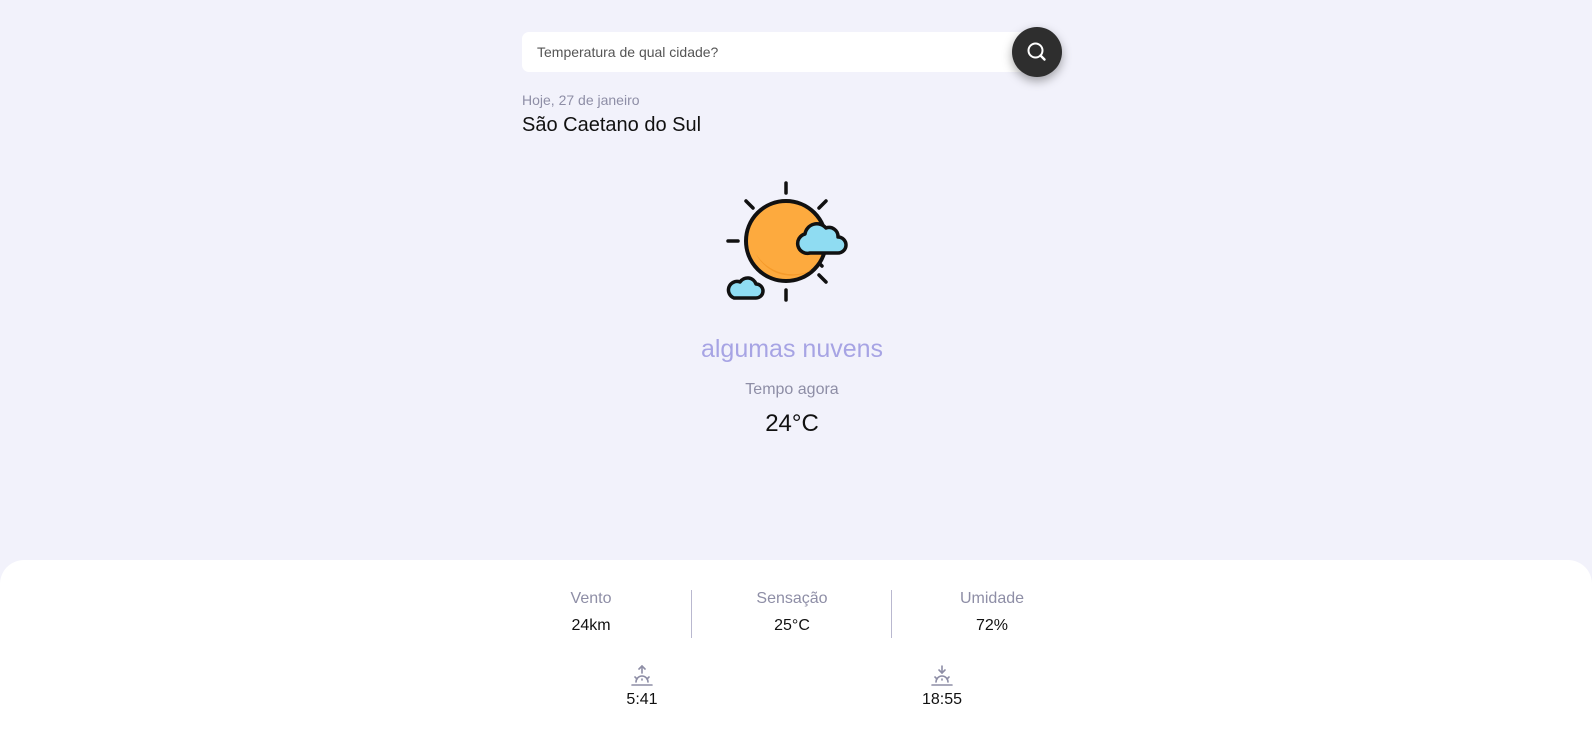 Image resolution: width=1592 pixels, height=745 pixels. I want to click on current-temperature: 24°C, so click(792, 423).